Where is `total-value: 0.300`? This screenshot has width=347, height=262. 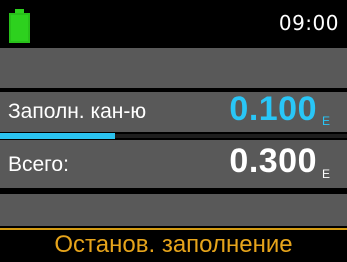 total-value: 0.300 is located at coordinates (273, 161).